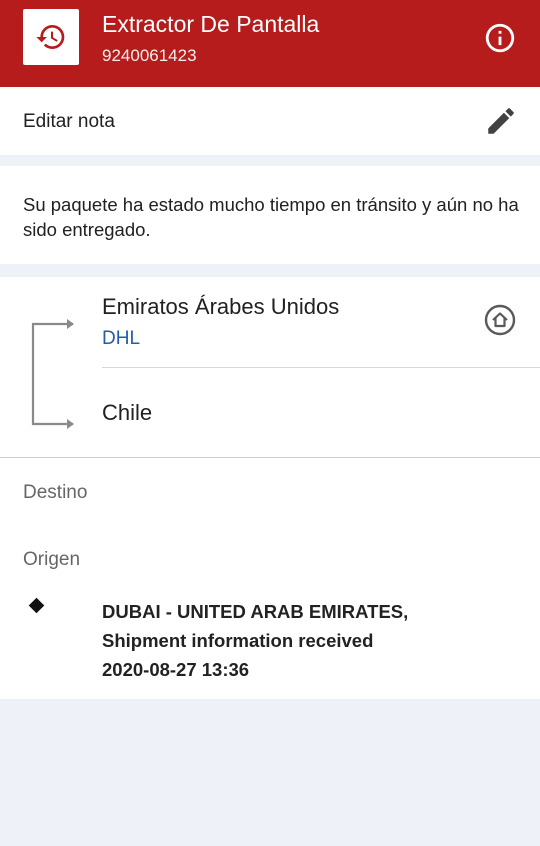  I want to click on tracking-number: 9240061423, so click(149, 55).